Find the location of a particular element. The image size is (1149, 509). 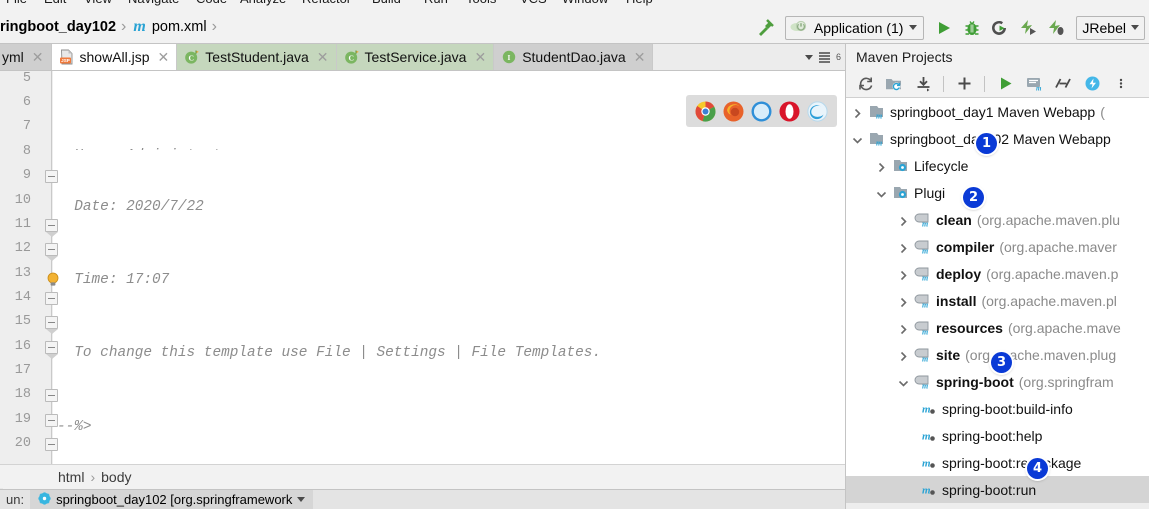

breadcrumb-project: ringboot_day102 › is located at coordinates (66, 27).